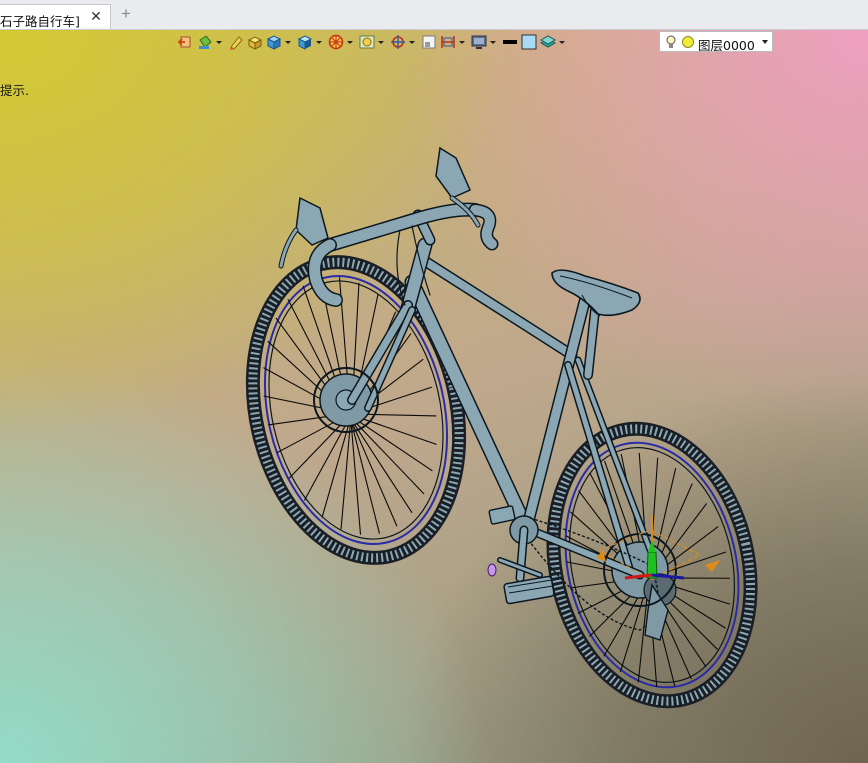  What do you see at coordinates (412, 42) in the screenshot?
I see `target-dropdown-icon` at bounding box center [412, 42].